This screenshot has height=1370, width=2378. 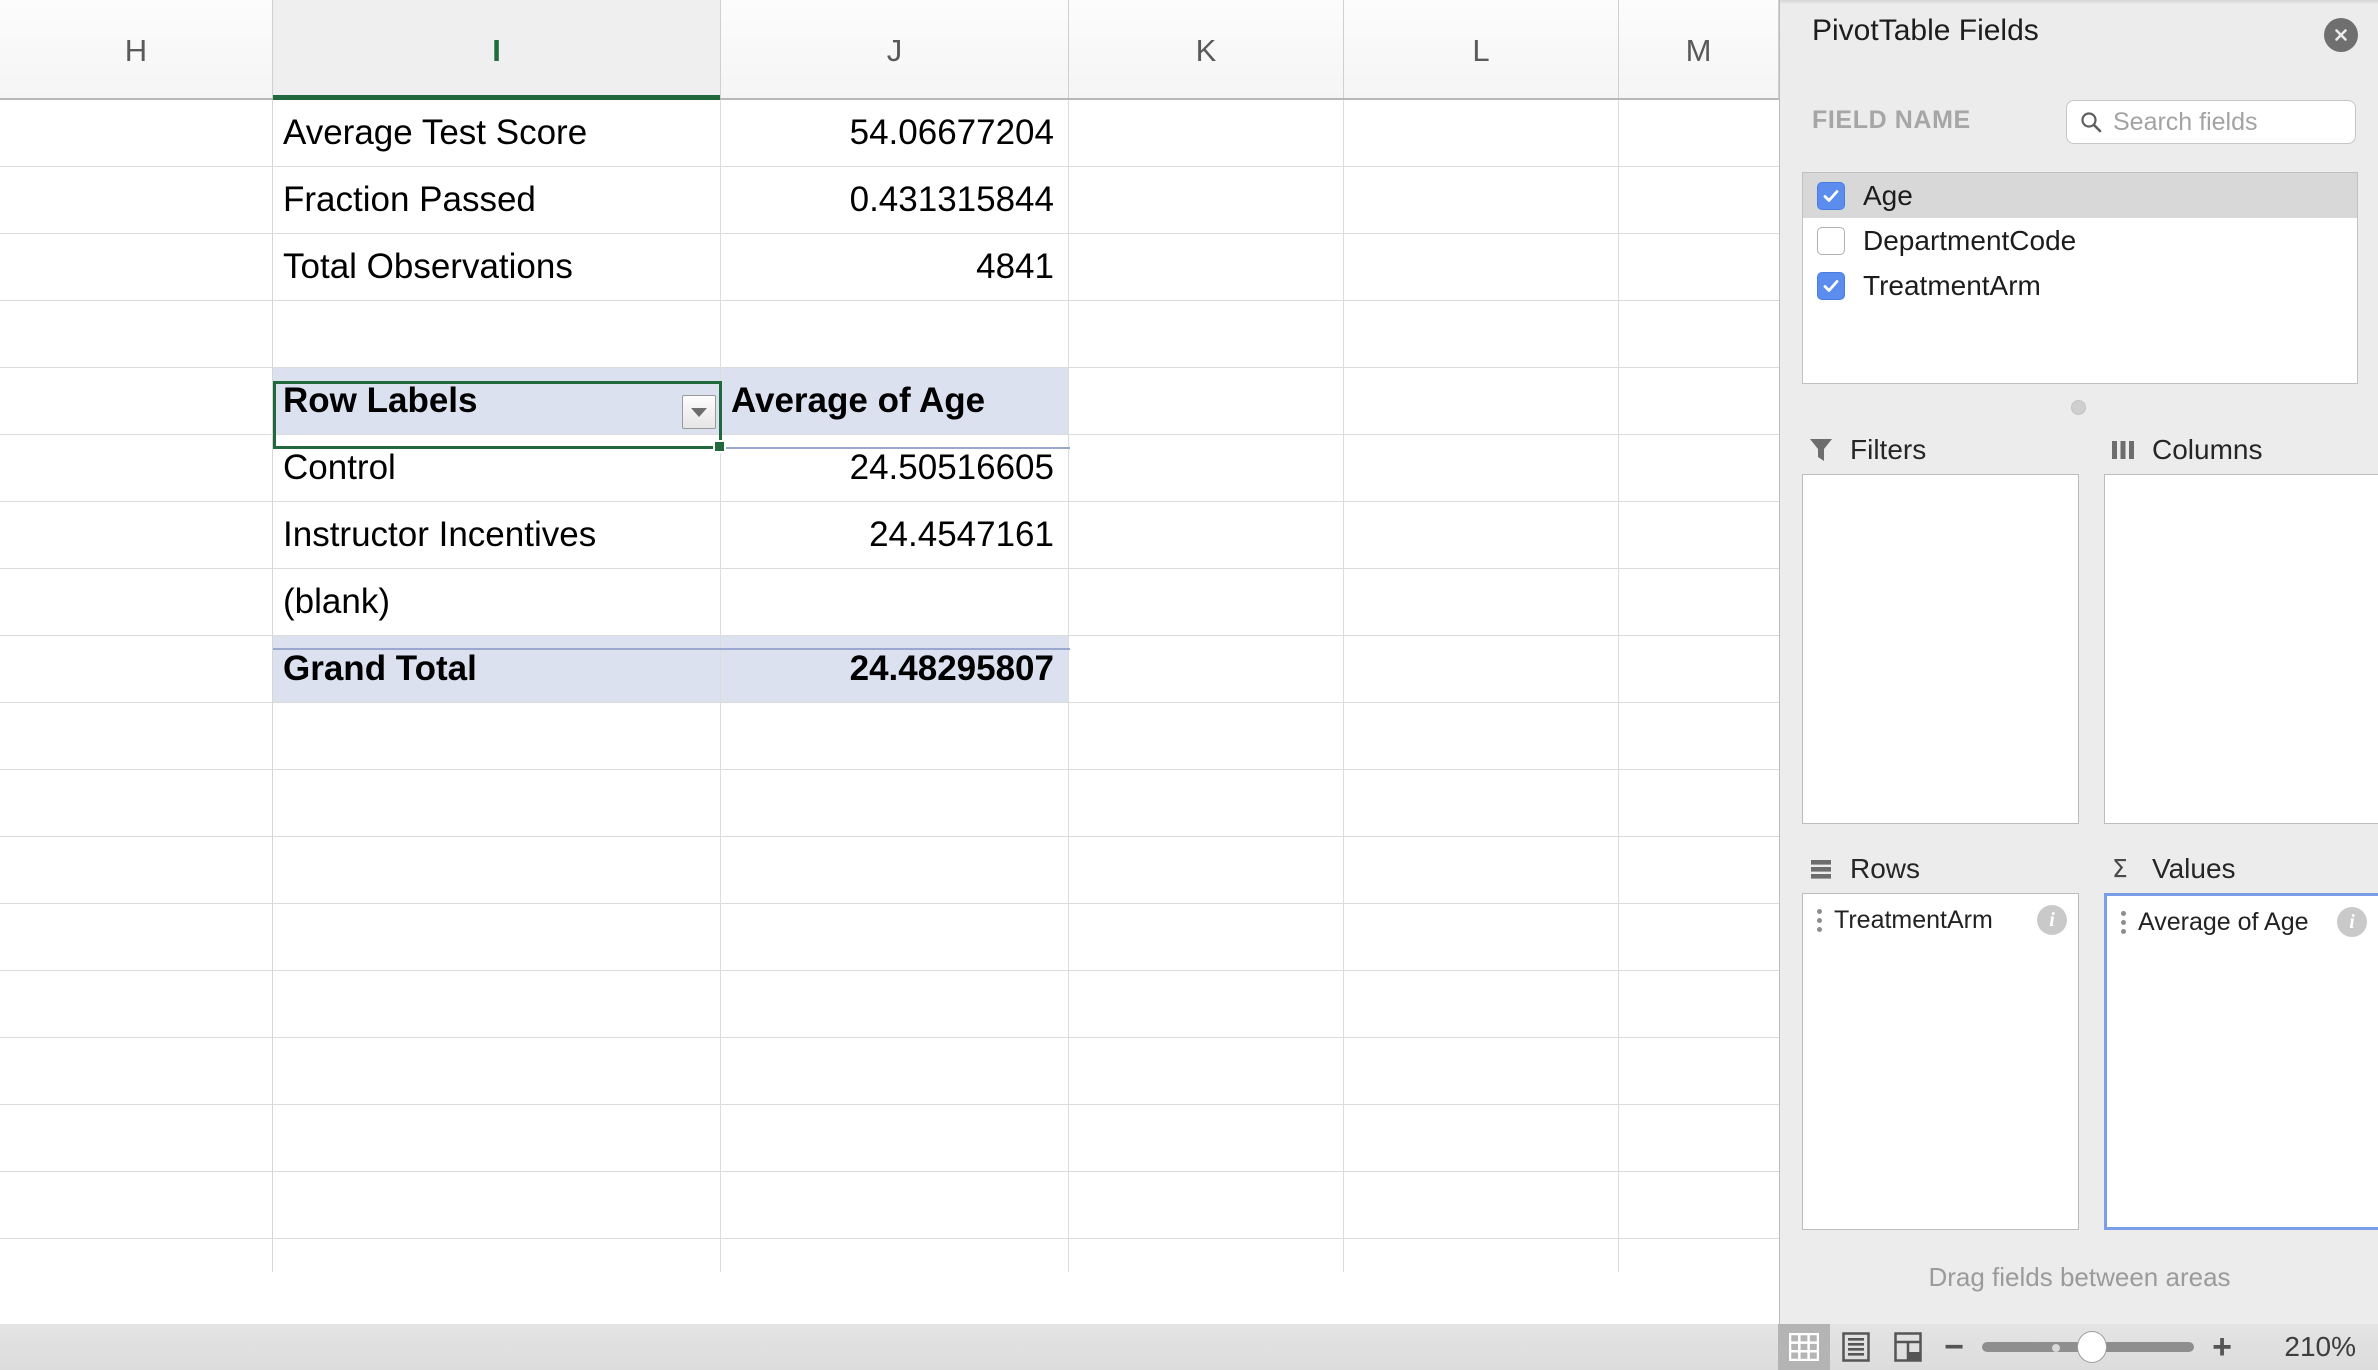 What do you see at coordinates (1481, 1138) in the screenshot?
I see `cell-l16` at bounding box center [1481, 1138].